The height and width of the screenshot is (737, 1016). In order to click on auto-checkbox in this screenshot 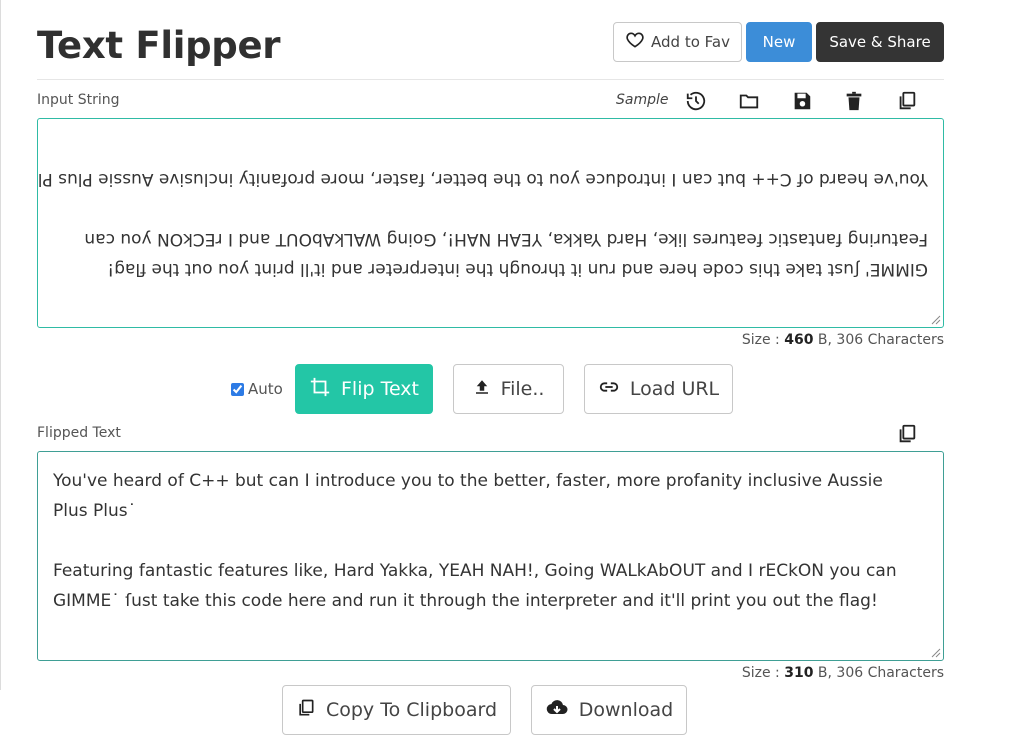, I will do `click(237, 389)`.